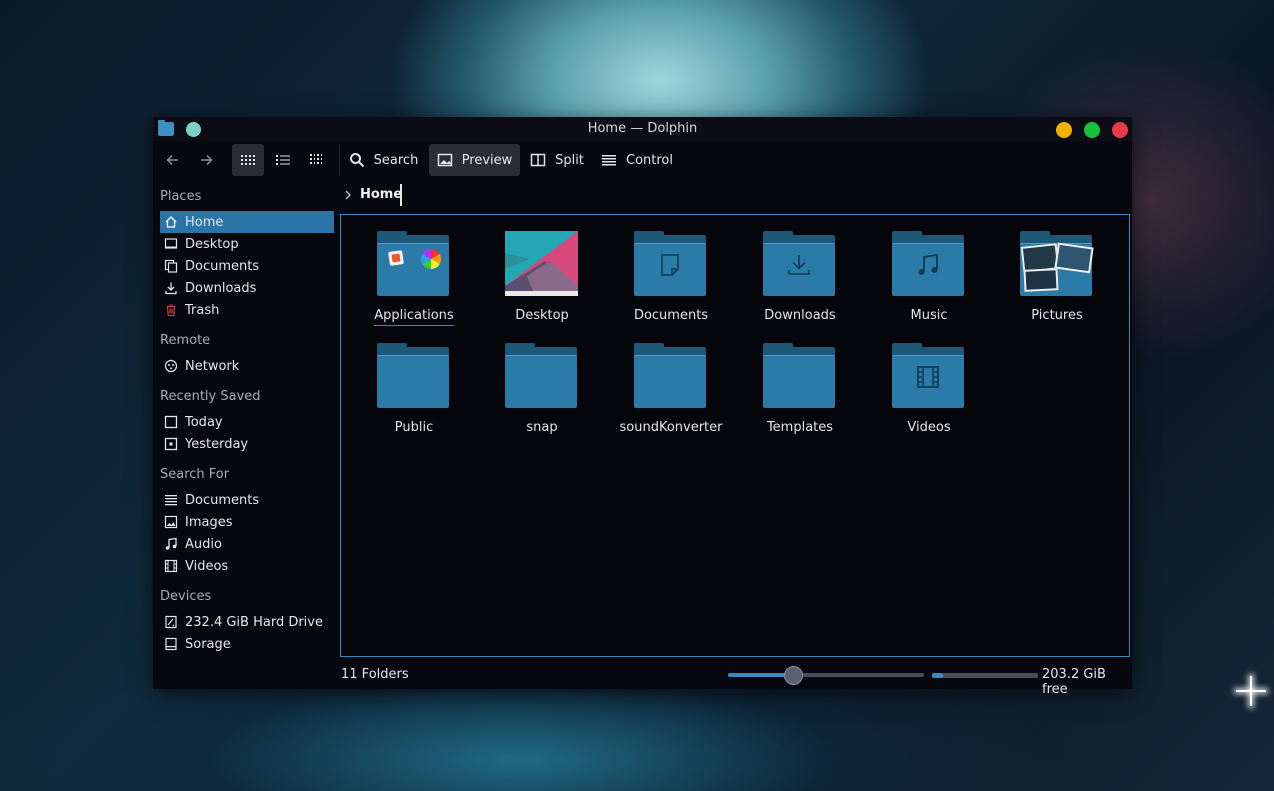 Image resolution: width=1274 pixels, height=791 pixels. Describe the element at coordinates (671, 315) in the screenshot. I see `item-label: Documents` at that location.